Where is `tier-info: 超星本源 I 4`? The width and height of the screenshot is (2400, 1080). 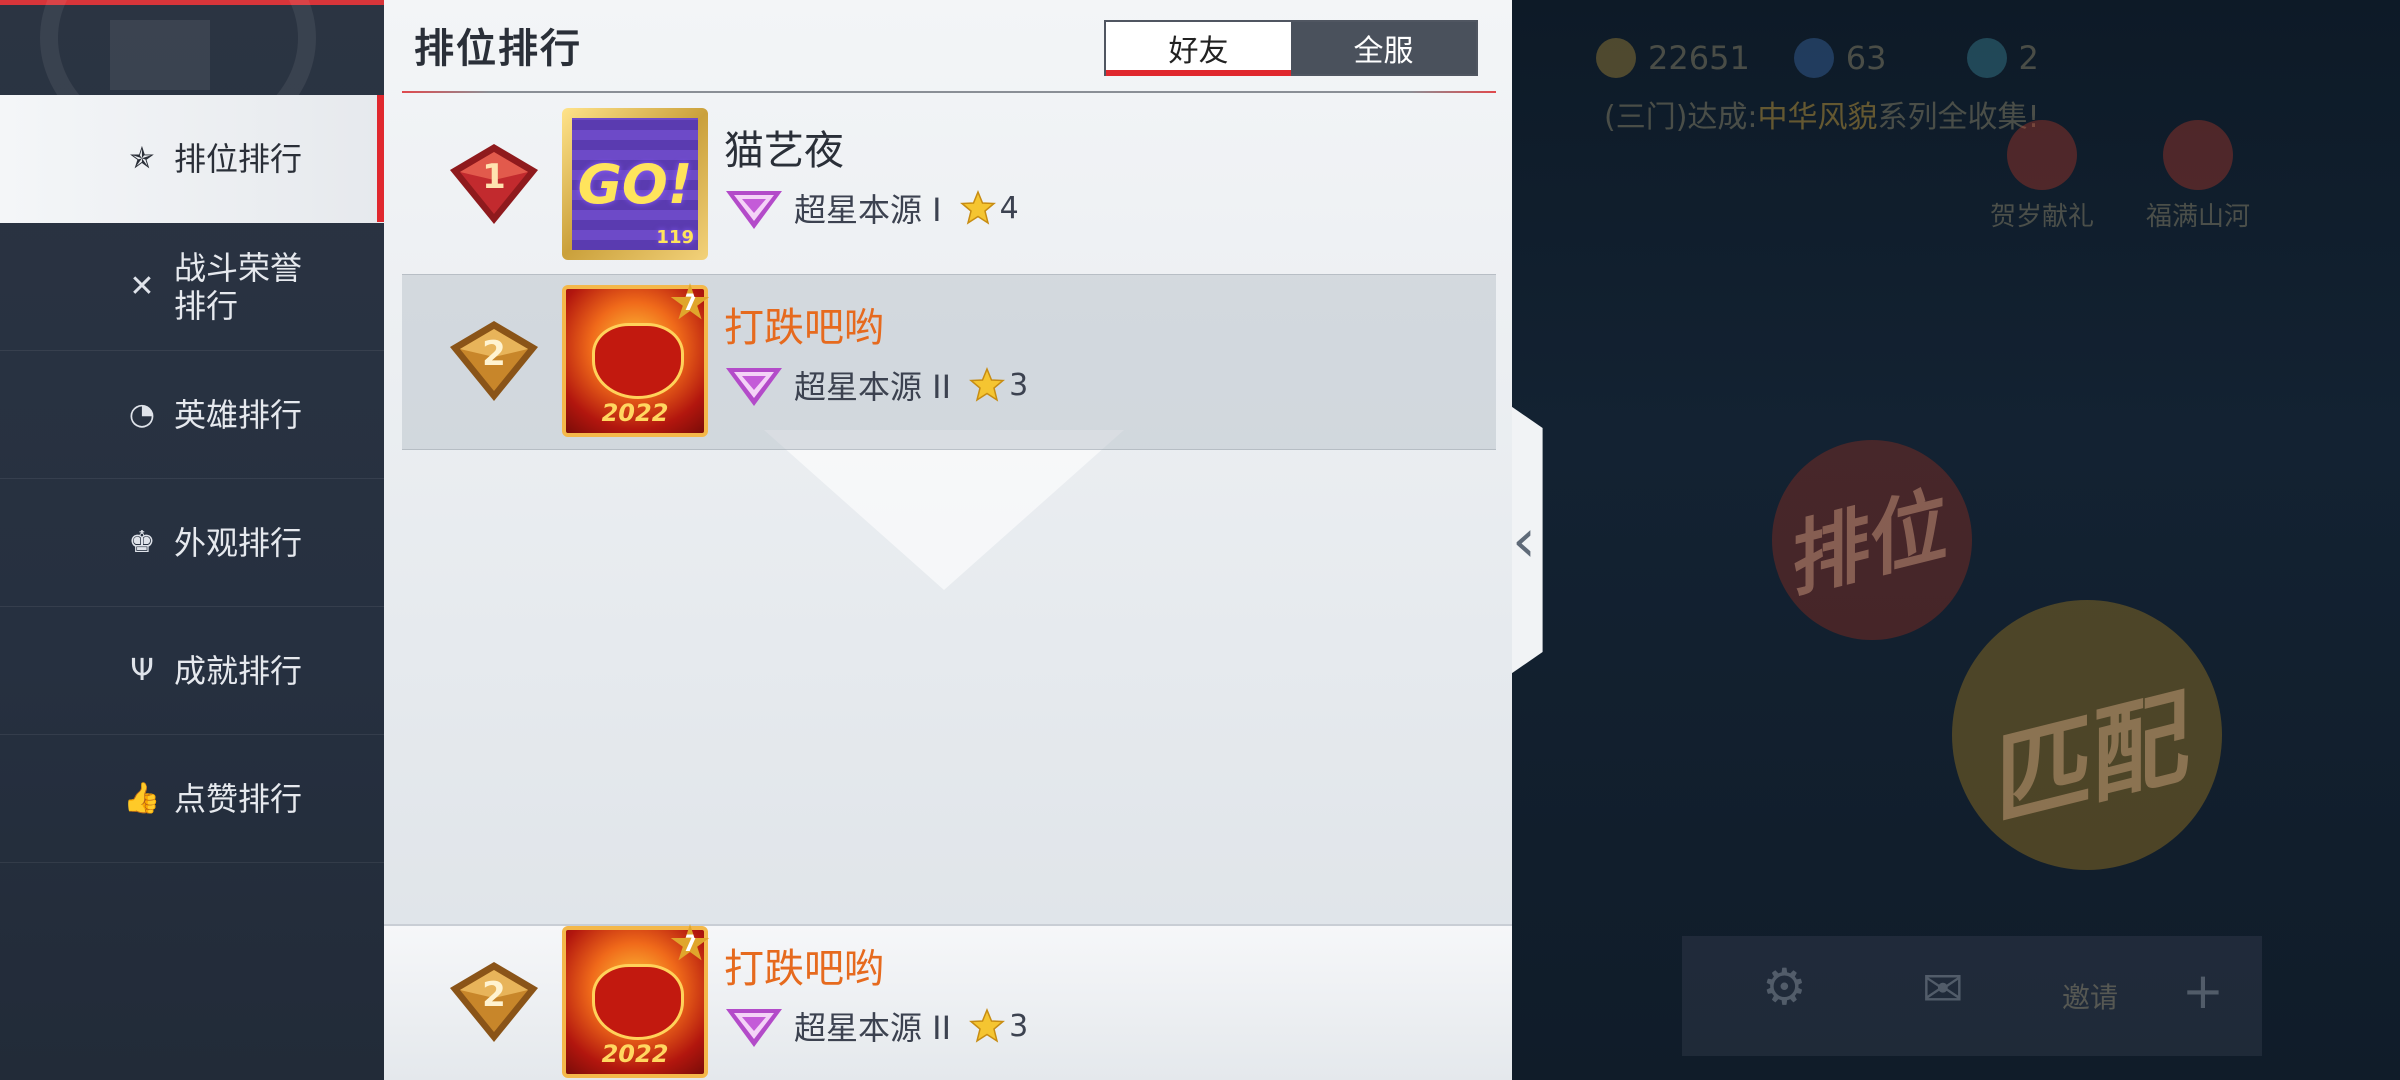
tier-info: 超星本源 I 4 is located at coordinates (871, 208).